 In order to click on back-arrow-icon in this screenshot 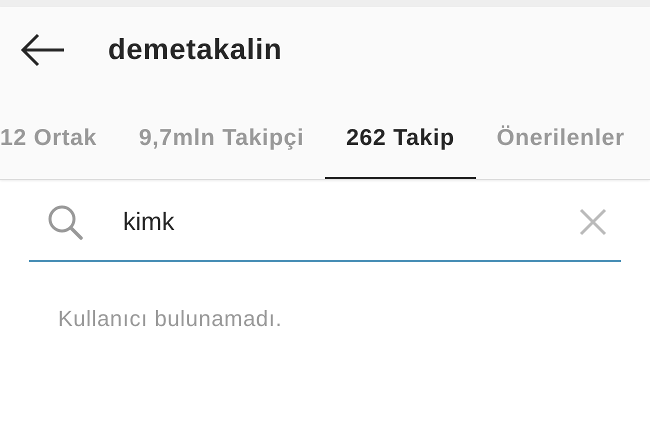, I will do `click(43, 50)`.